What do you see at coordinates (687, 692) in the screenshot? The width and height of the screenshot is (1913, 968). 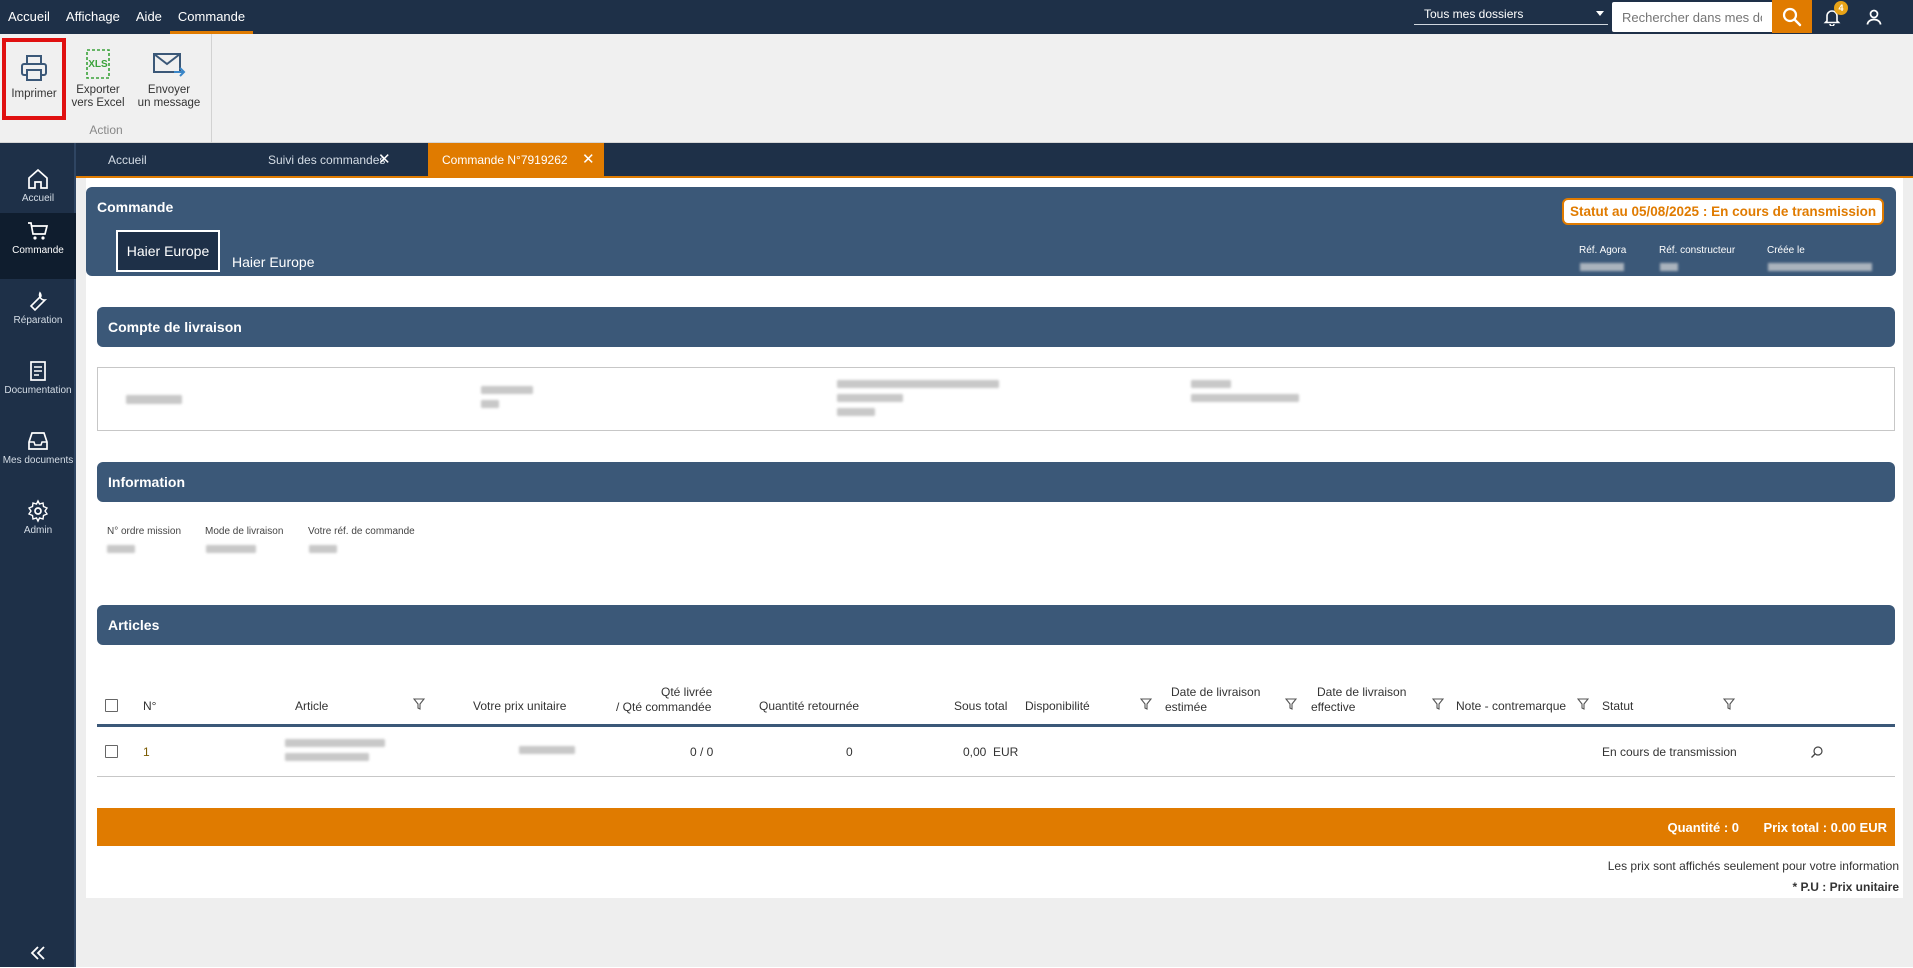 I see `header-qte-livree: Qté livrée` at bounding box center [687, 692].